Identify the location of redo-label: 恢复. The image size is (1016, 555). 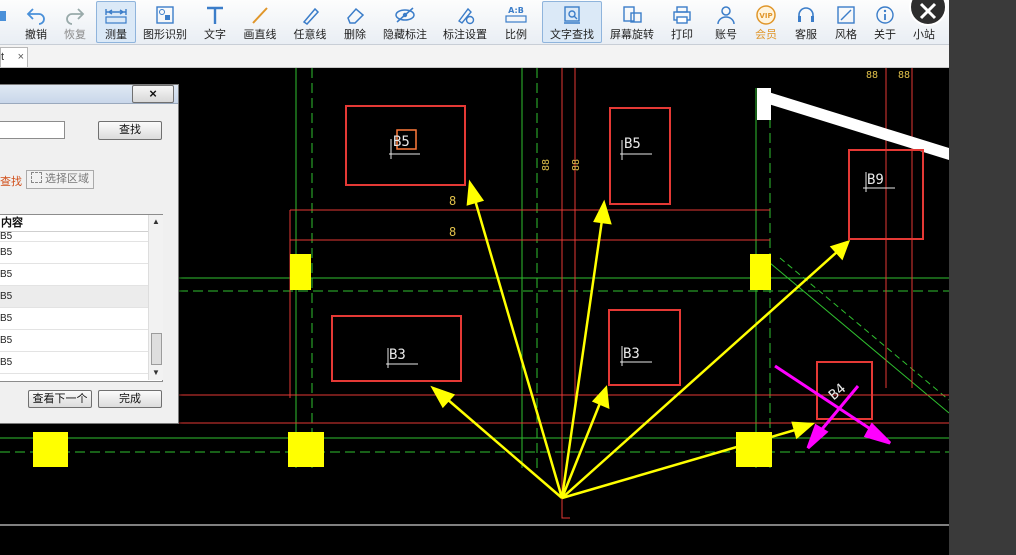
(75, 35).